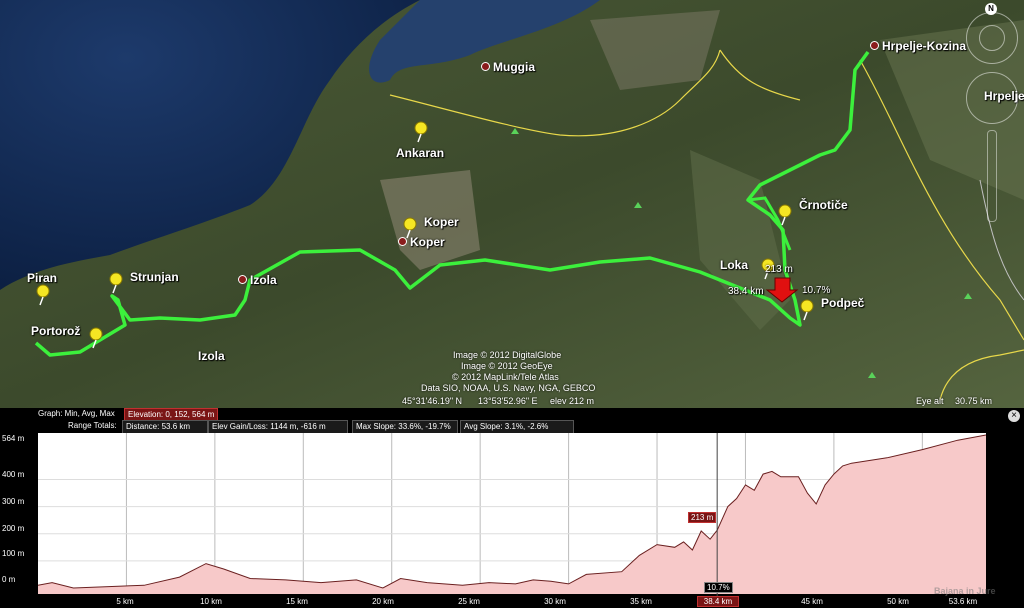 Image resolution: width=1024 pixels, height=608 pixels. Describe the element at coordinates (432, 401) in the screenshot. I see `latitude-readout: 45°31'46.19" N` at that location.